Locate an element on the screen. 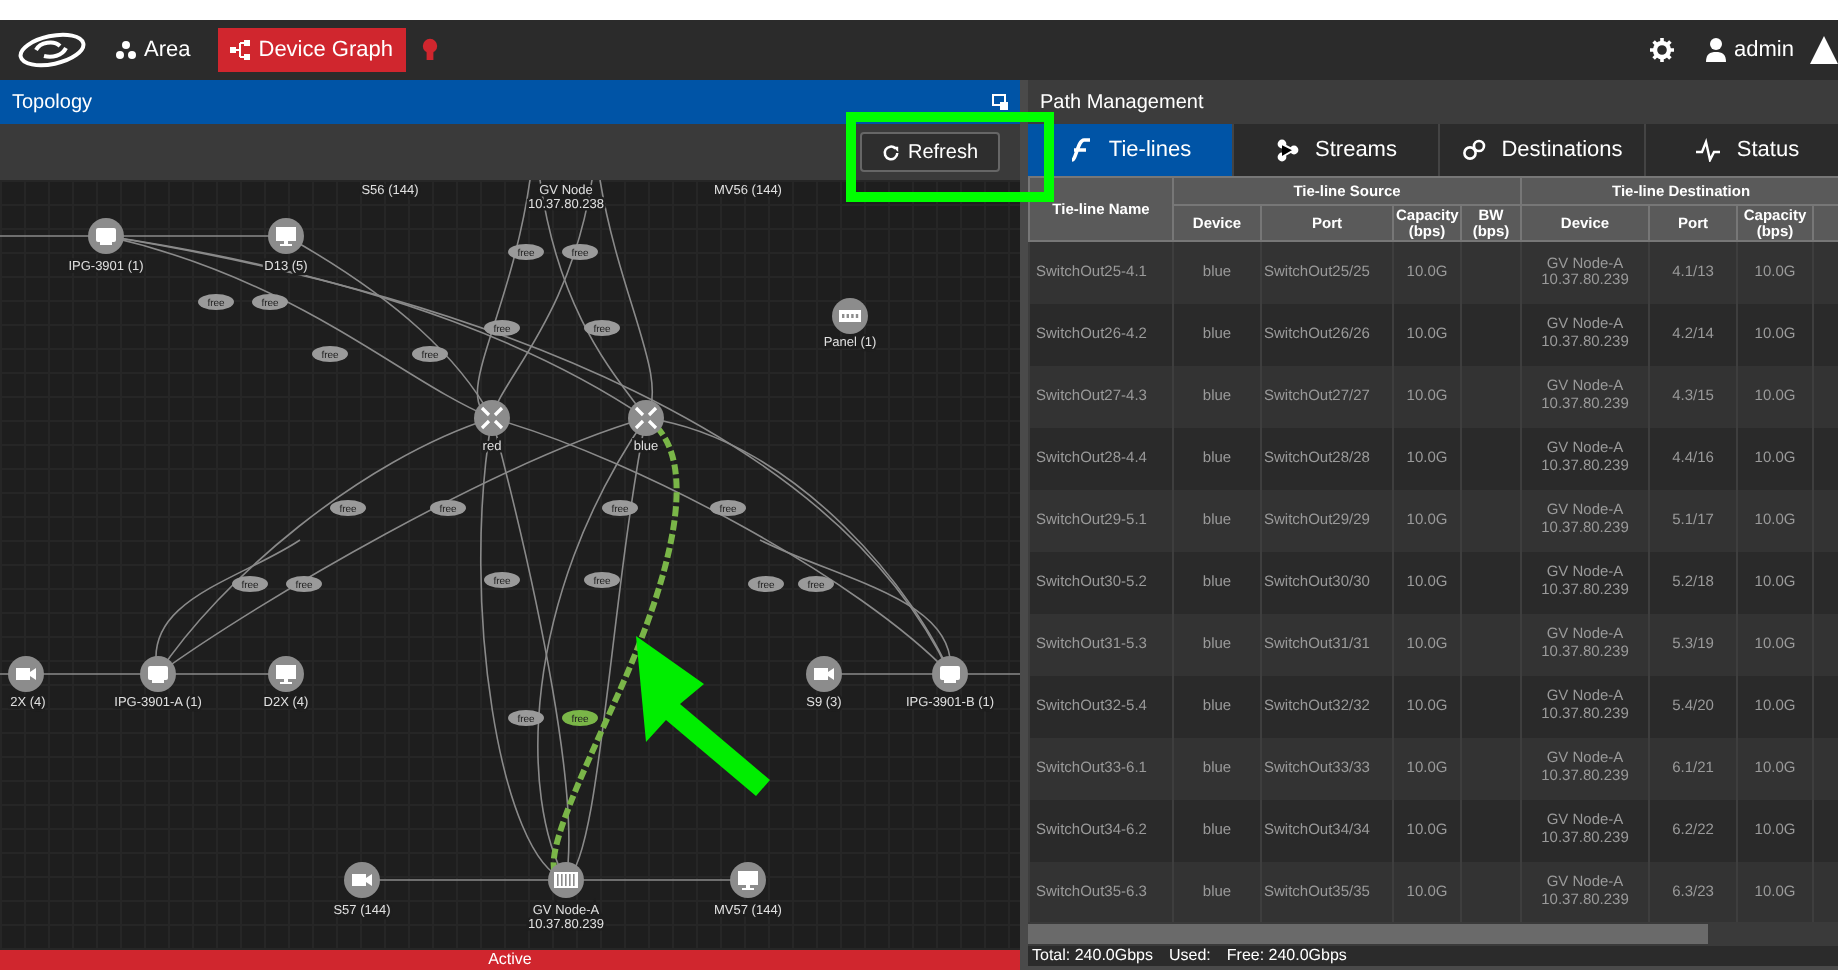  user-menu: admin is located at coordinates (1764, 50).